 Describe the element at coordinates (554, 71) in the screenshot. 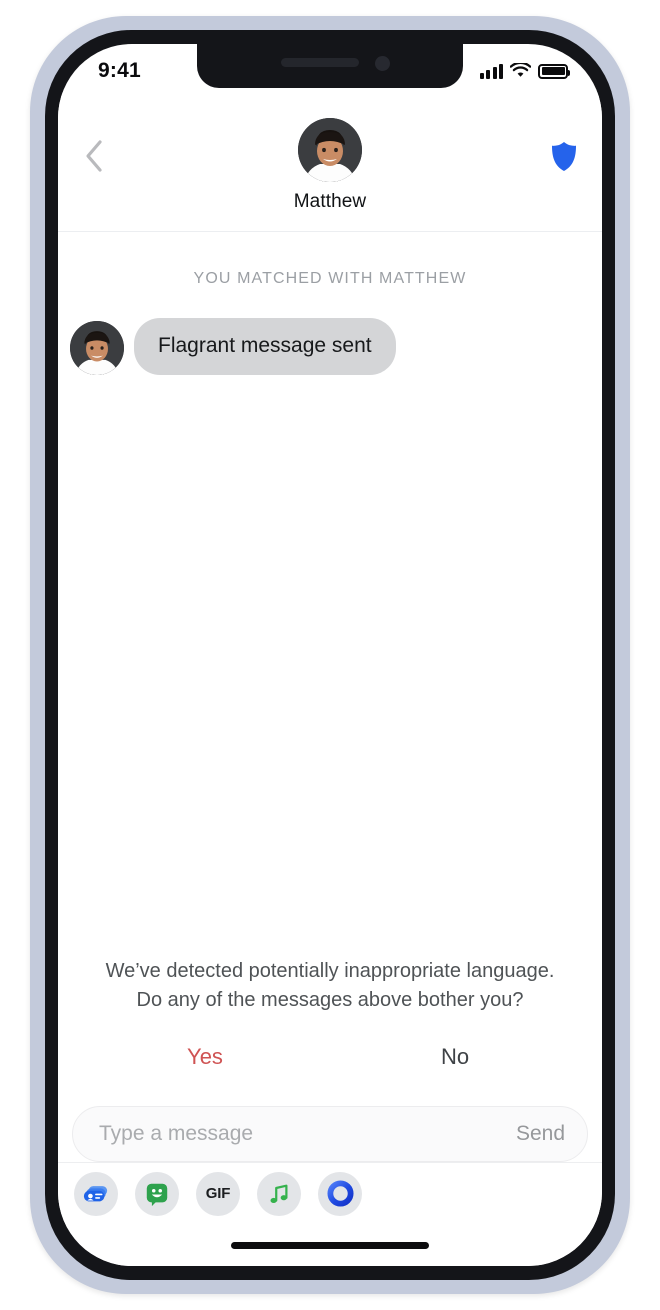

I see `battery-full-icon` at that location.